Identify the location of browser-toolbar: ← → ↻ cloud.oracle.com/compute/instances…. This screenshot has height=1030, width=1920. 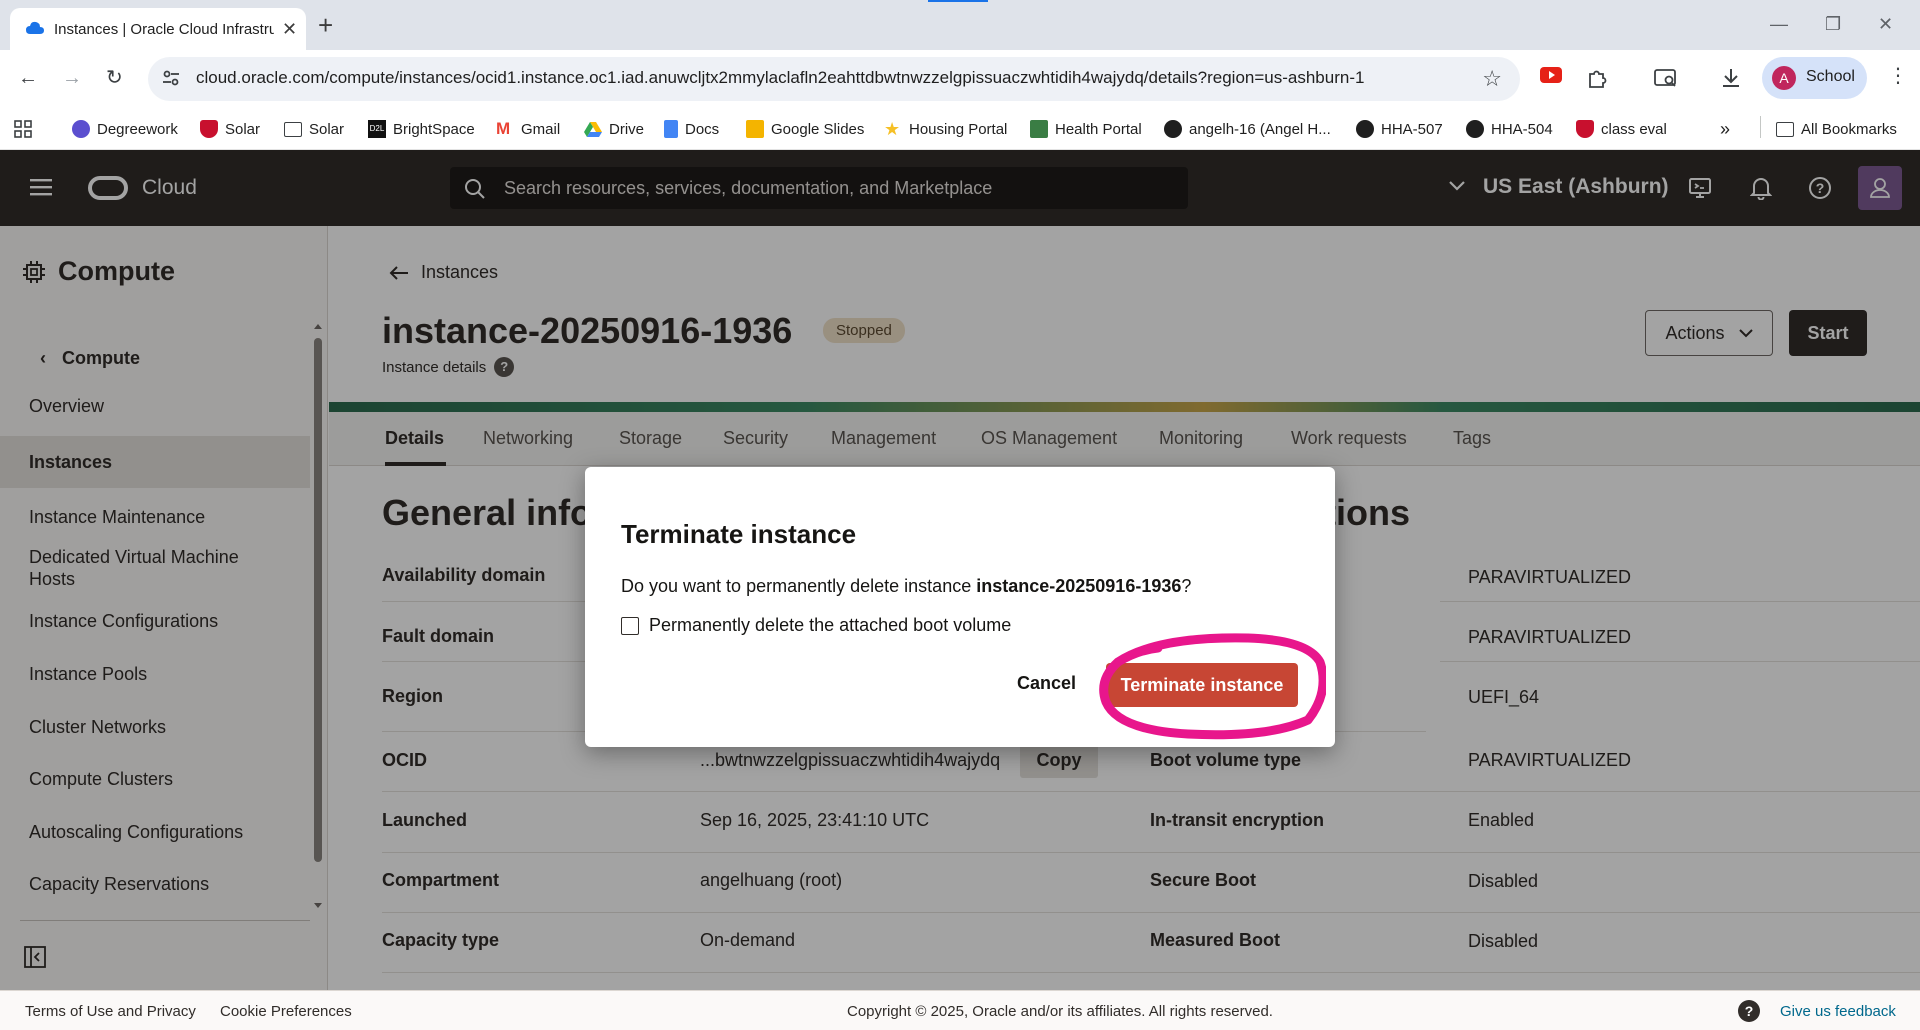
(960, 79).